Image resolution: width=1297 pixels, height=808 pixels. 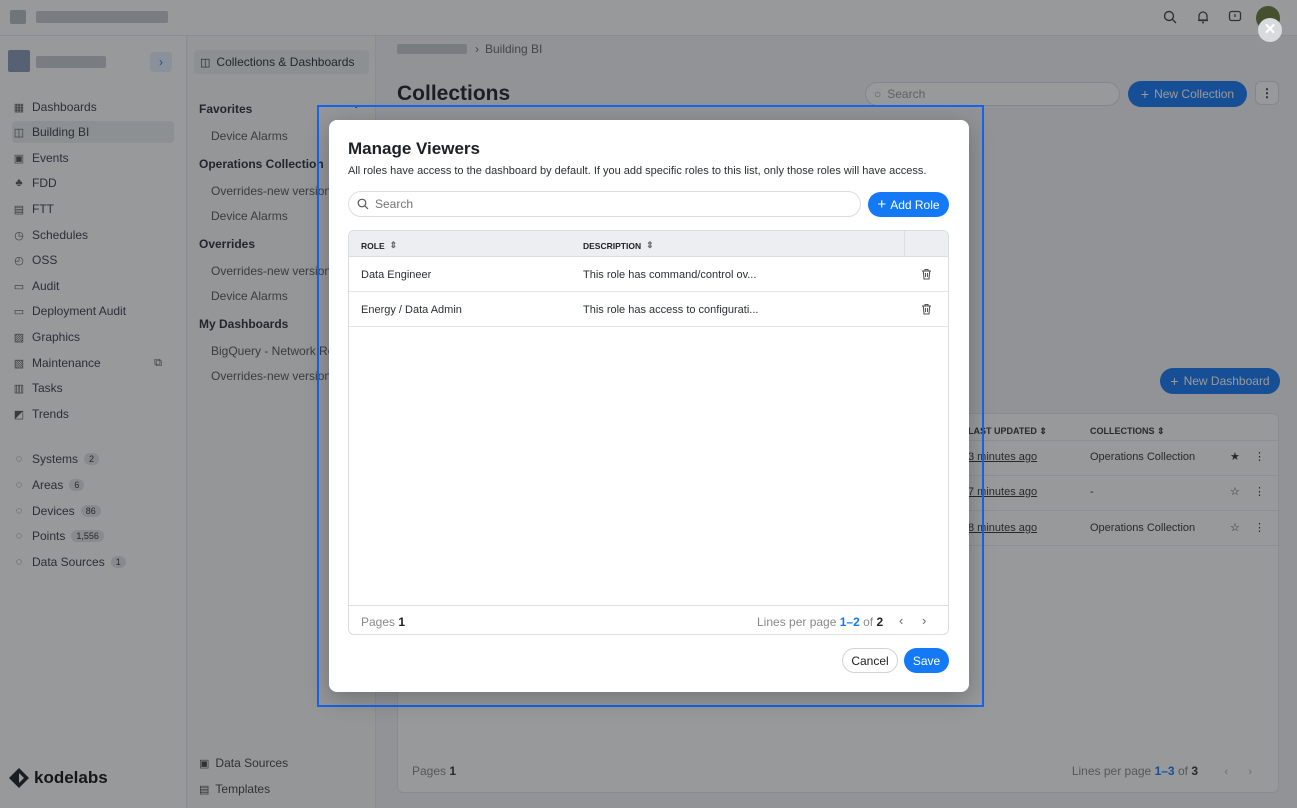 I want to click on pages-indicator: Pages 1, so click(x=383, y=622).